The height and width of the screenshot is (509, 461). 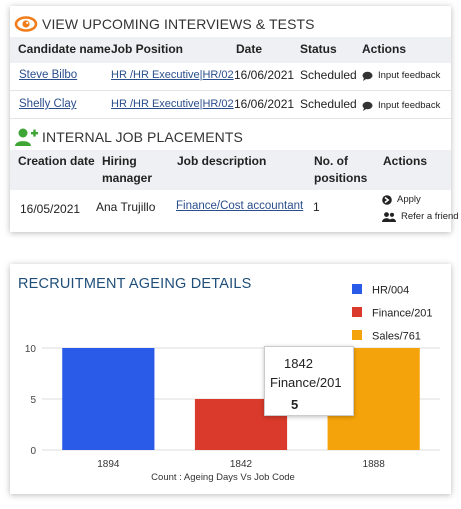 I want to click on placements-section-header: INTERNAL JOB PLACEMENTS, so click(x=230, y=137).